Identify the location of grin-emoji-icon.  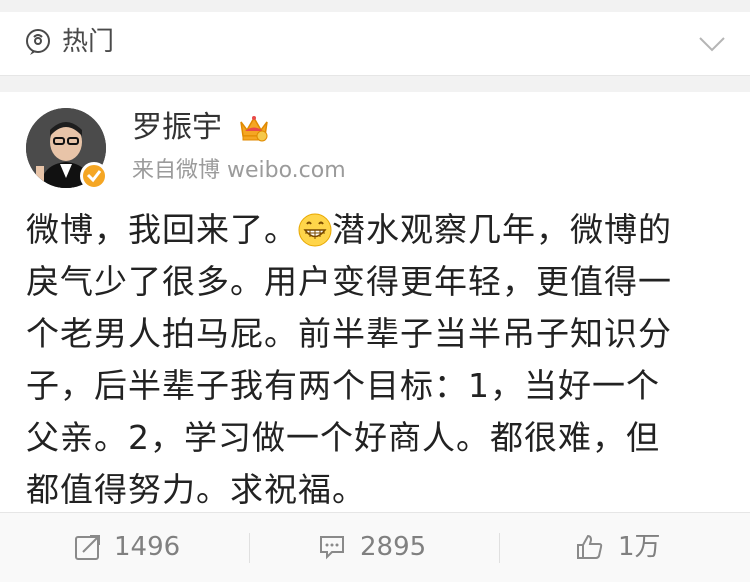
(315, 230).